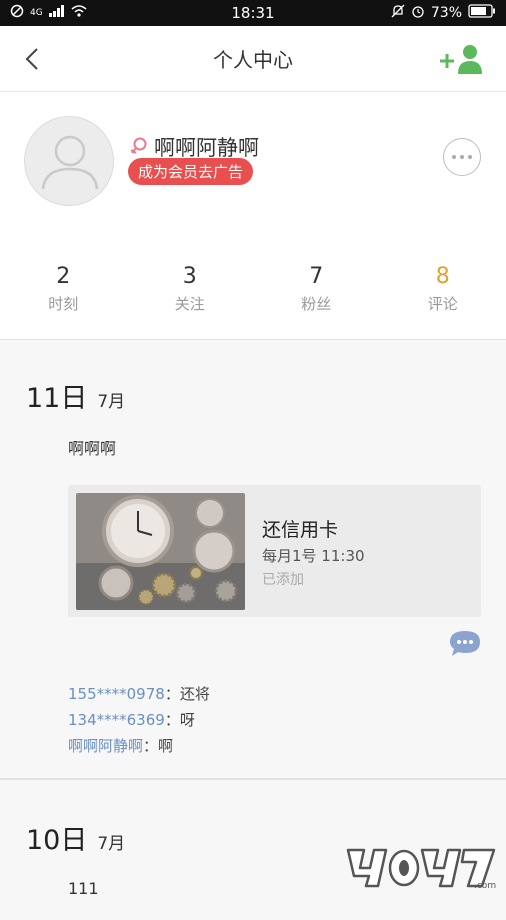 The height and width of the screenshot is (920, 506). What do you see at coordinates (485, 886) in the screenshot?
I see `svg-text: .com` at bounding box center [485, 886].